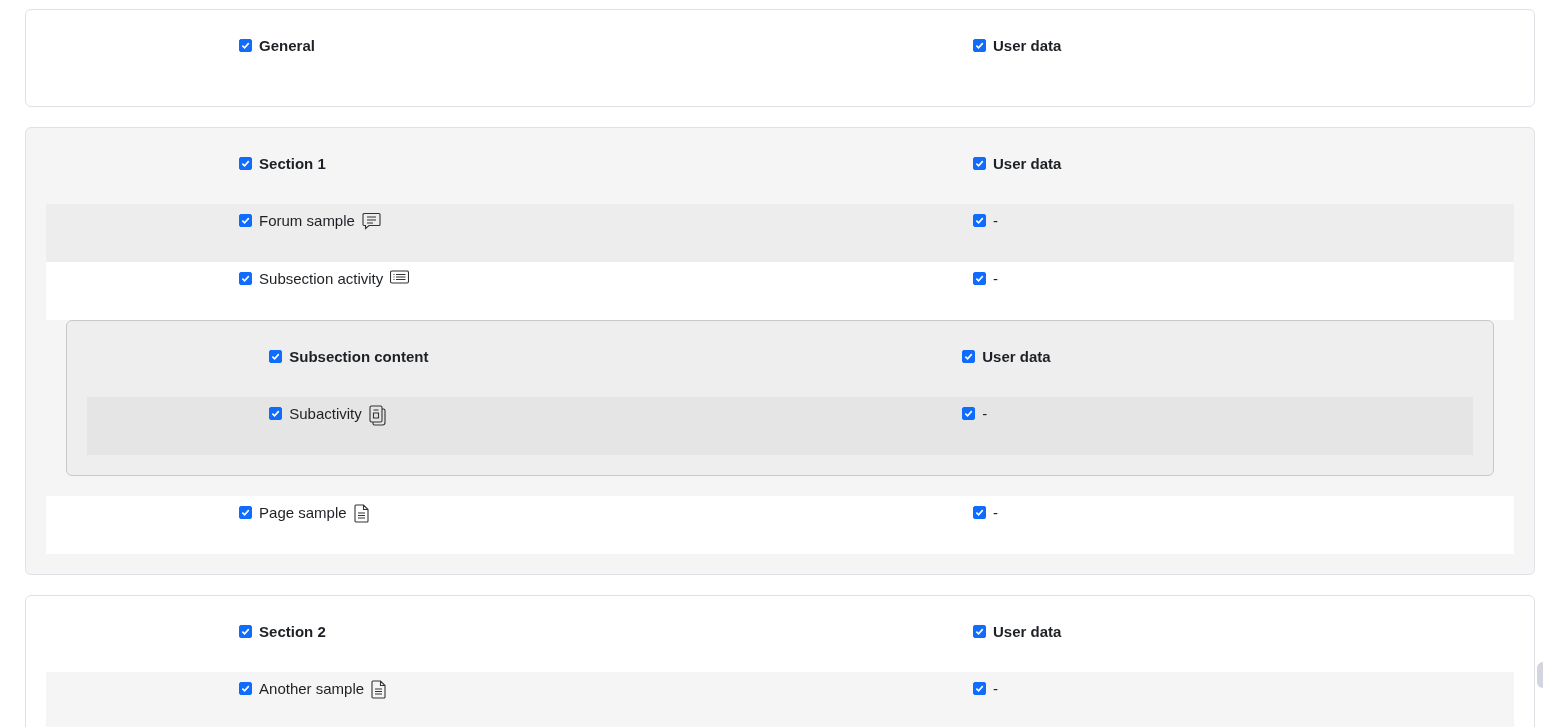 Image resolution: width=1543 pixels, height=727 pixels. Describe the element at coordinates (378, 415) in the screenshot. I see `copies-icon` at that location.